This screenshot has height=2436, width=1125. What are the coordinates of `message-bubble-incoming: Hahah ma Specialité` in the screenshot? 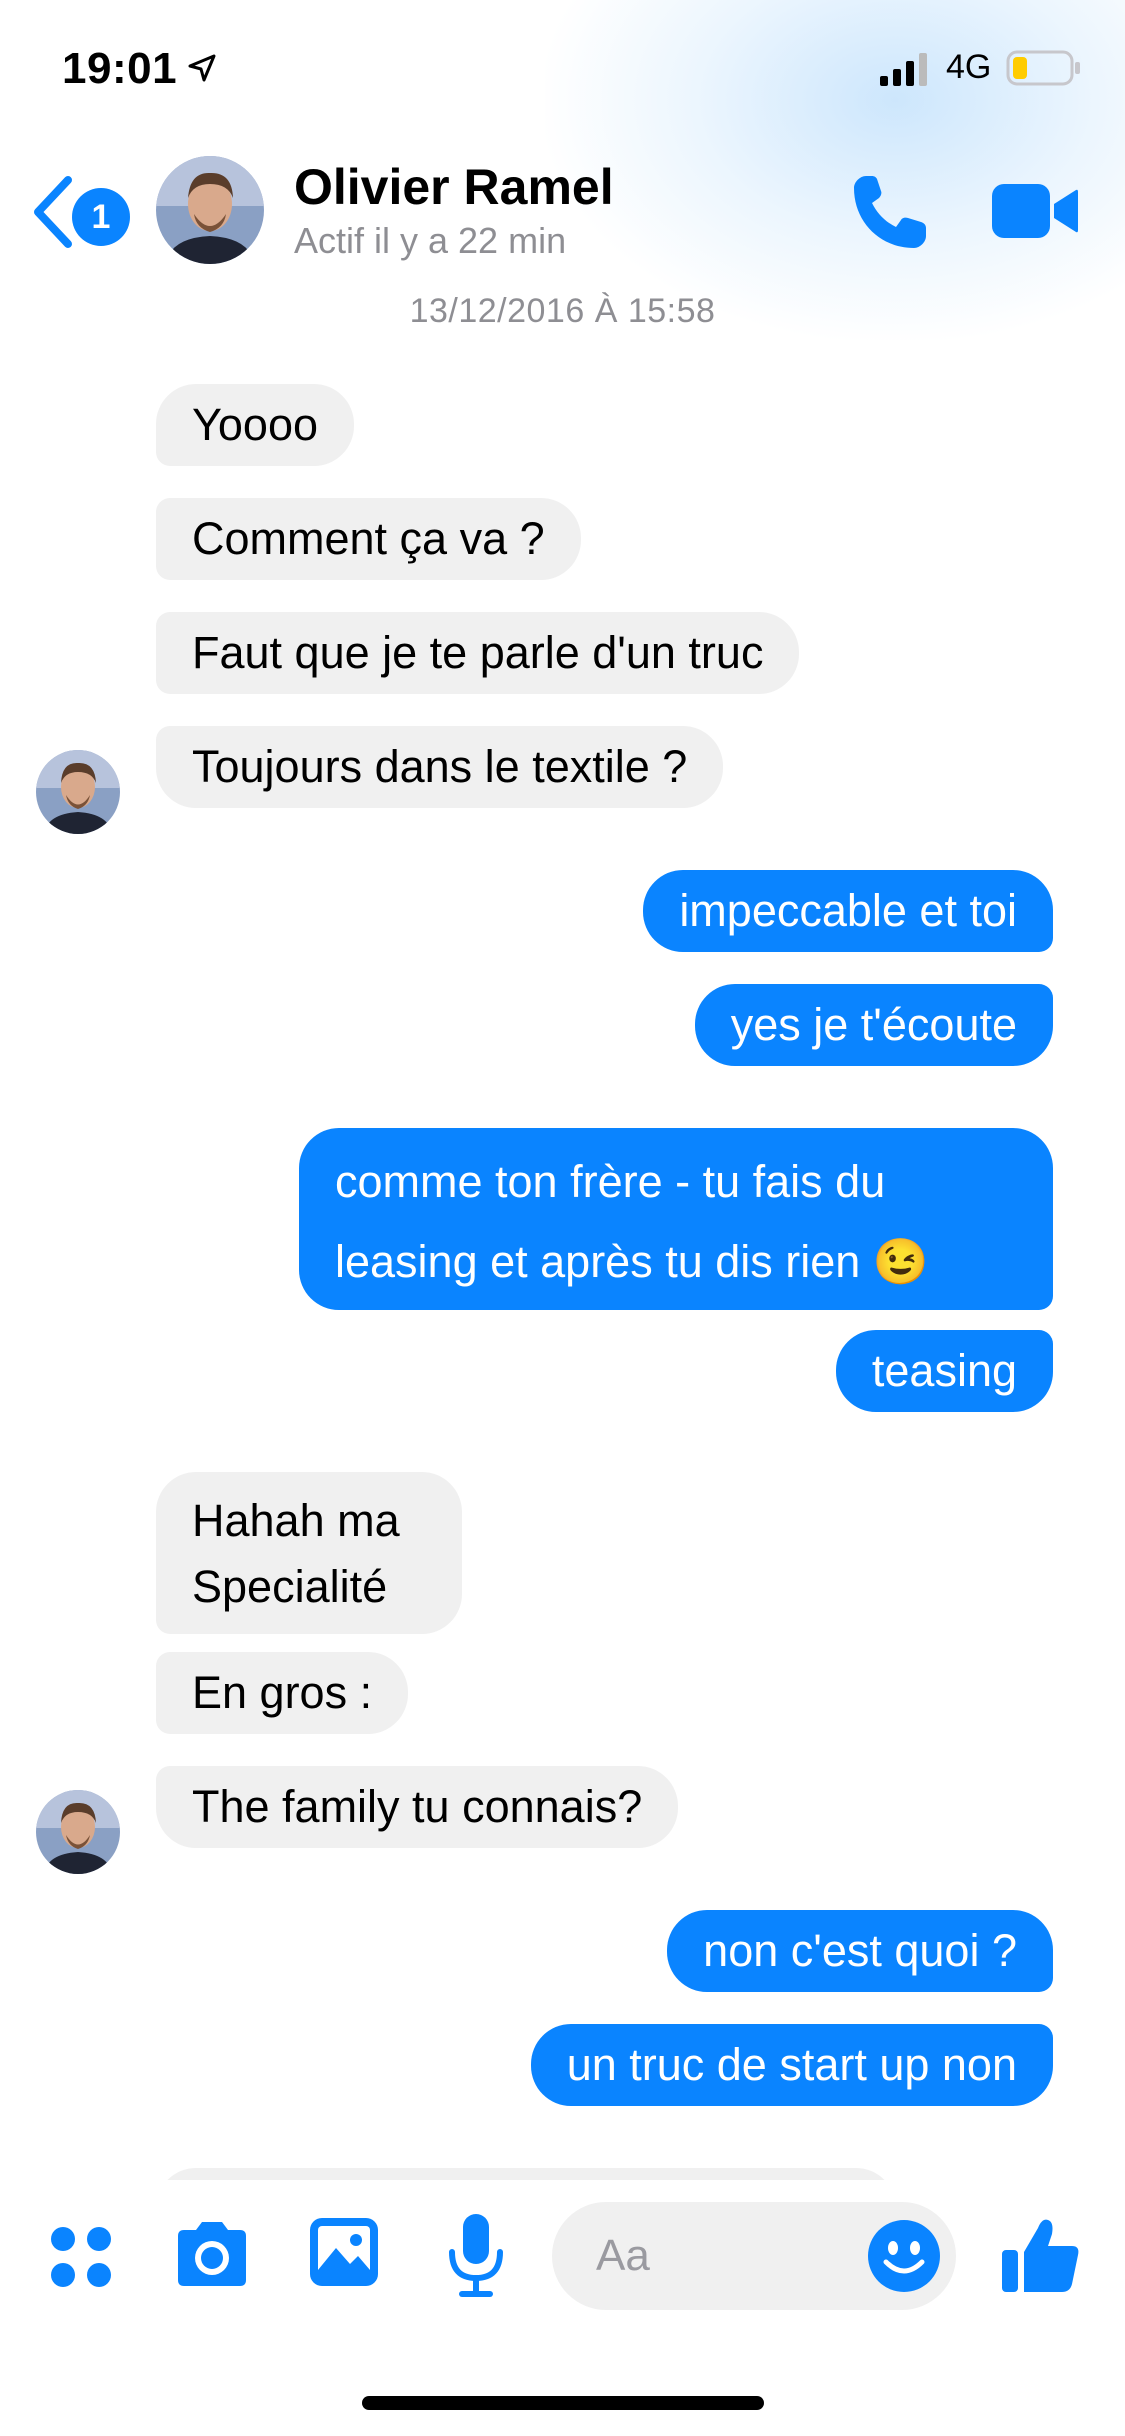 It's located at (309, 1553).